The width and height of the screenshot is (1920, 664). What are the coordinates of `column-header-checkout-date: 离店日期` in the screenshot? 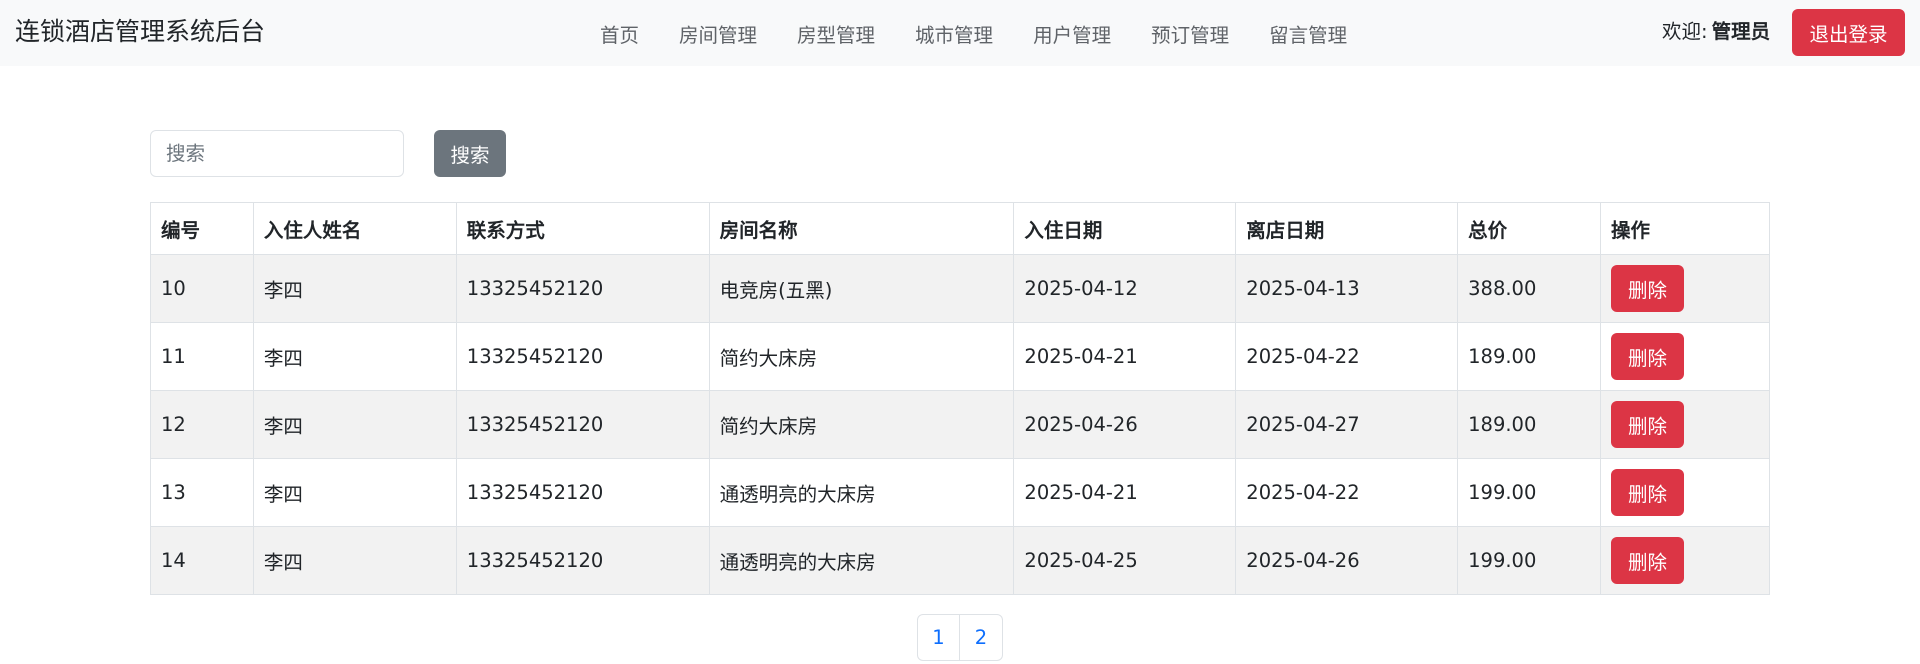 It's located at (1347, 228).